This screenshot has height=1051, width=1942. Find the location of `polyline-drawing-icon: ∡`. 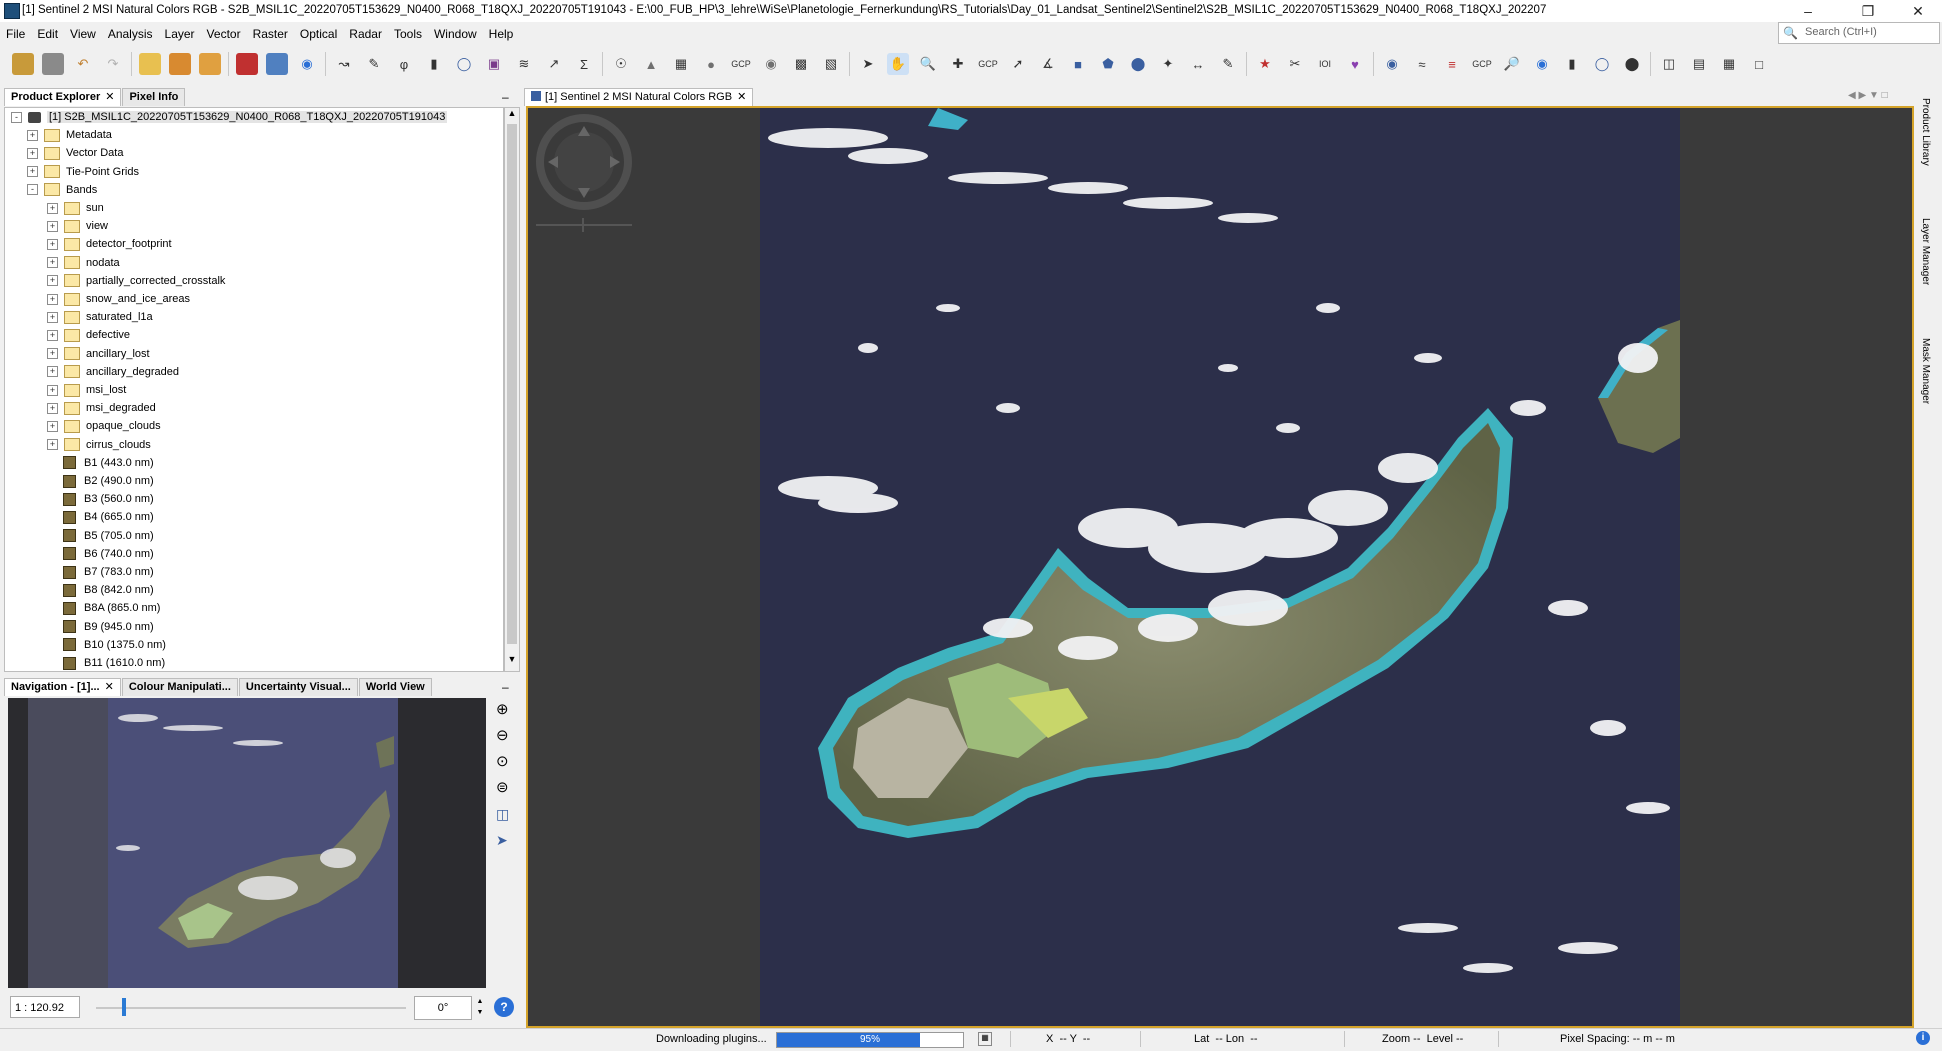

polyline-drawing-icon: ∡ is located at coordinates (1048, 64).